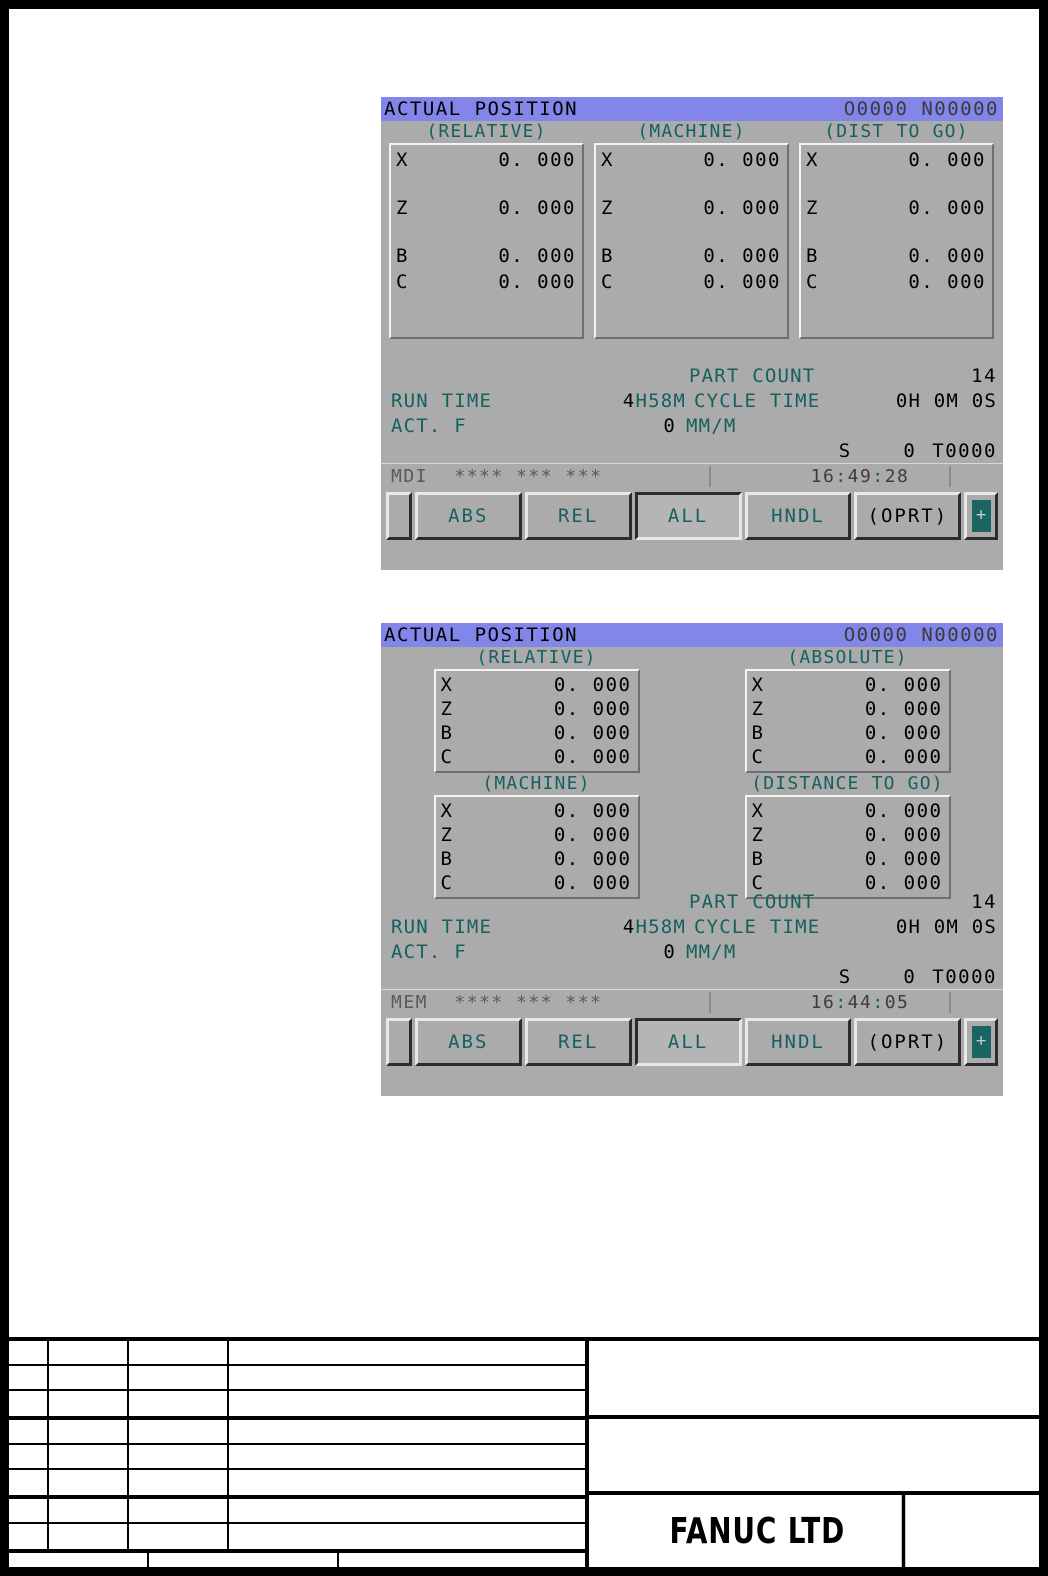  Describe the element at coordinates (984, 901) in the screenshot. I see `part-count-value: 14` at that location.